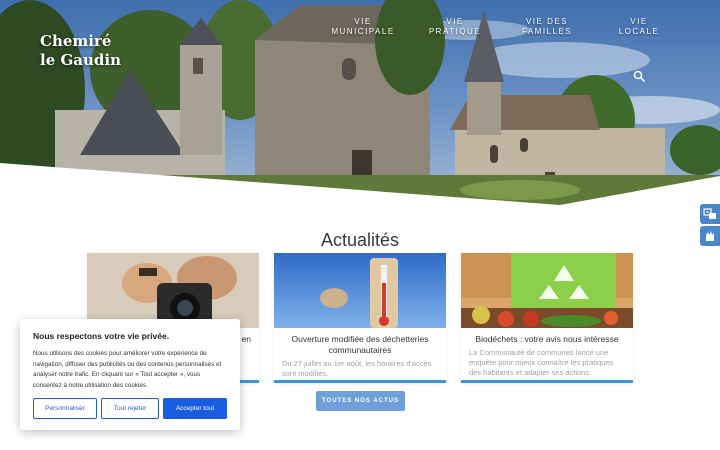 The width and height of the screenshot is (720, 450). I want to click on nav-label-line2: LOCALE, so click(639, 31).